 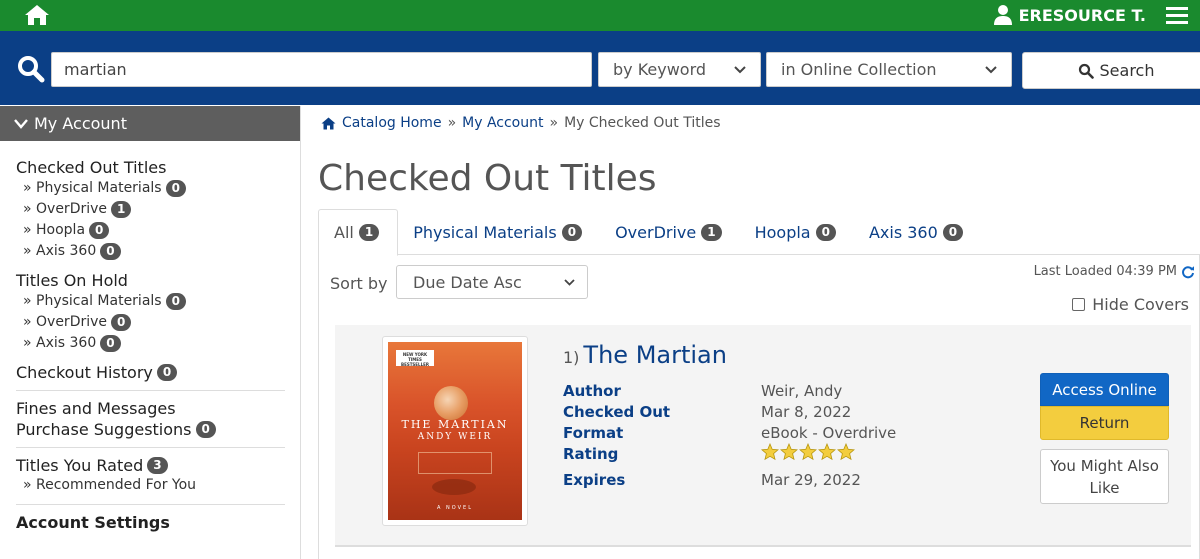 I want to click on user-account-menu: ERESOURCE T., so click(x=1090, y=15).